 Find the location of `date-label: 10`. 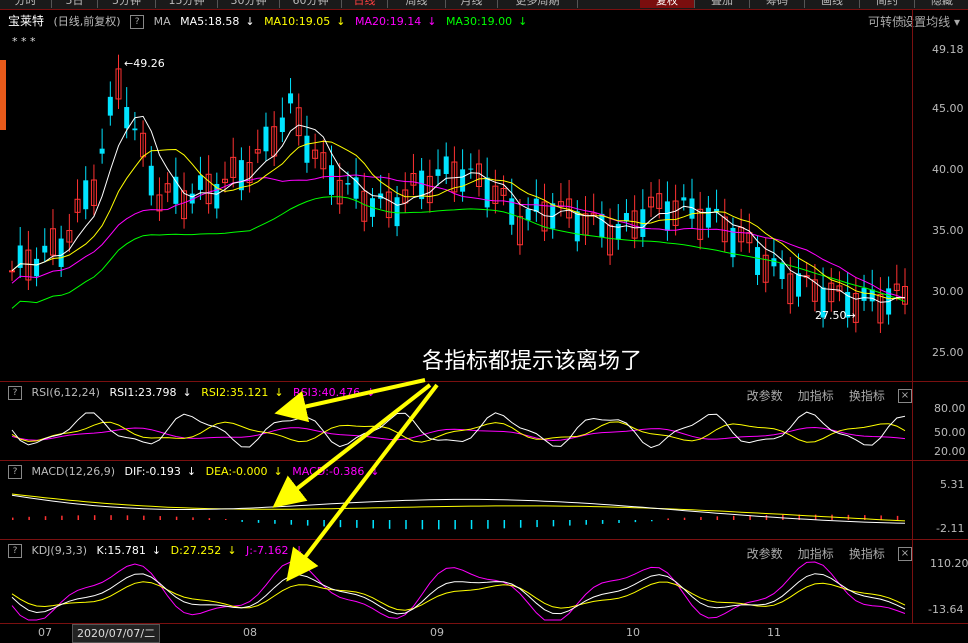

date-label: 10 is located at coordinates (633, 632).